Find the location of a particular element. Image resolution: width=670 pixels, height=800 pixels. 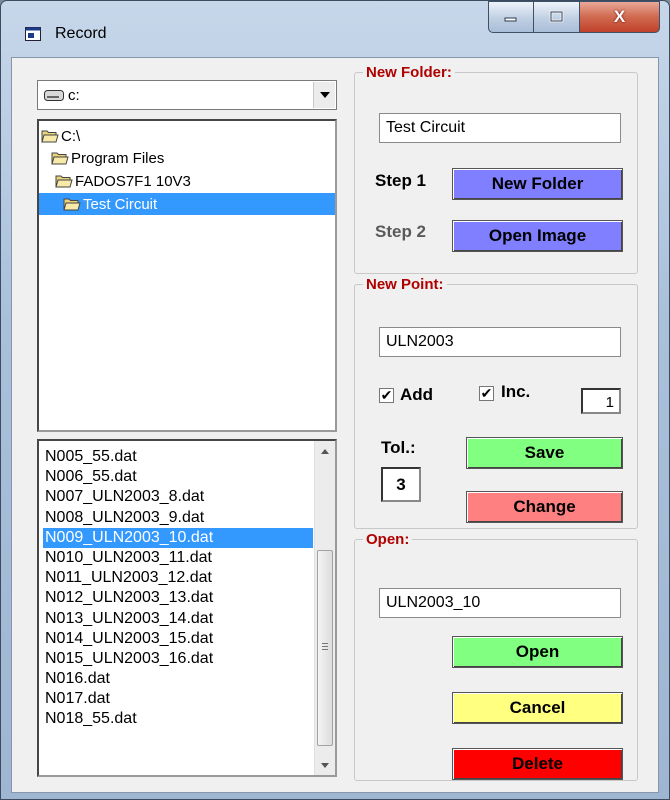

file-list-scrollbar is located at coordinates (324, 608).